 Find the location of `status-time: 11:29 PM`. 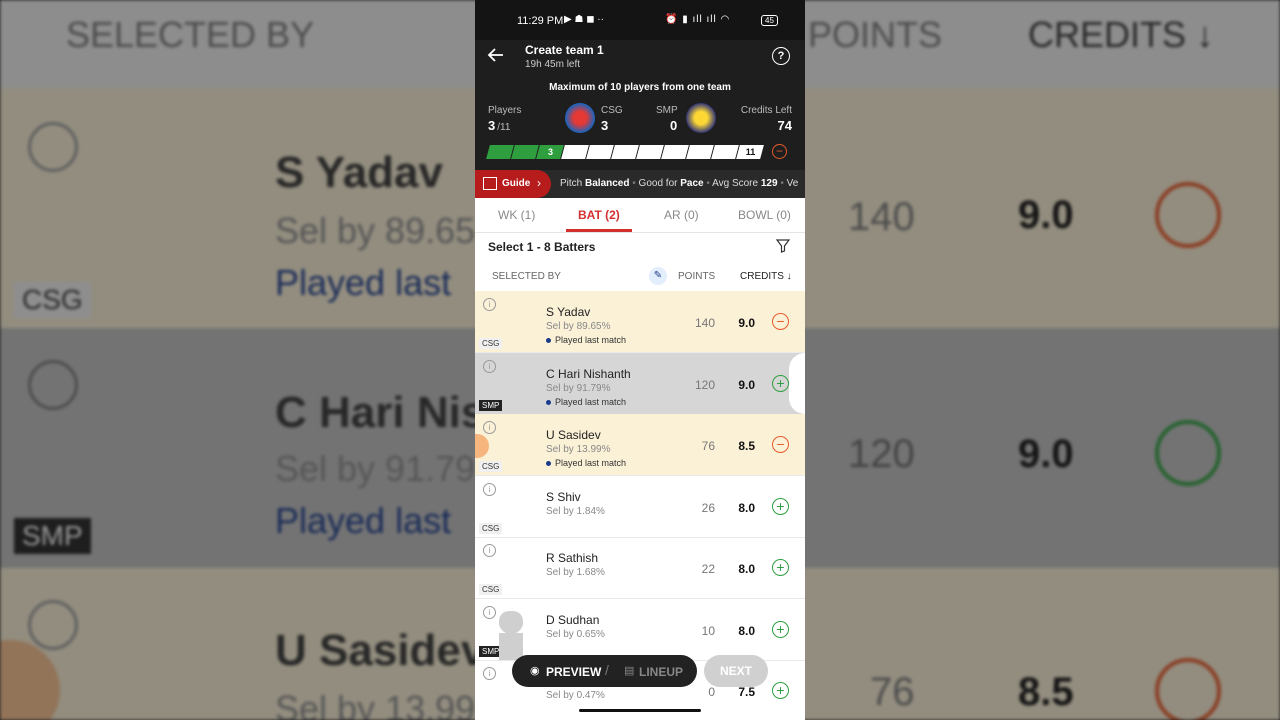

status-time: 11:29 PM is located at coordinates (540, 21).